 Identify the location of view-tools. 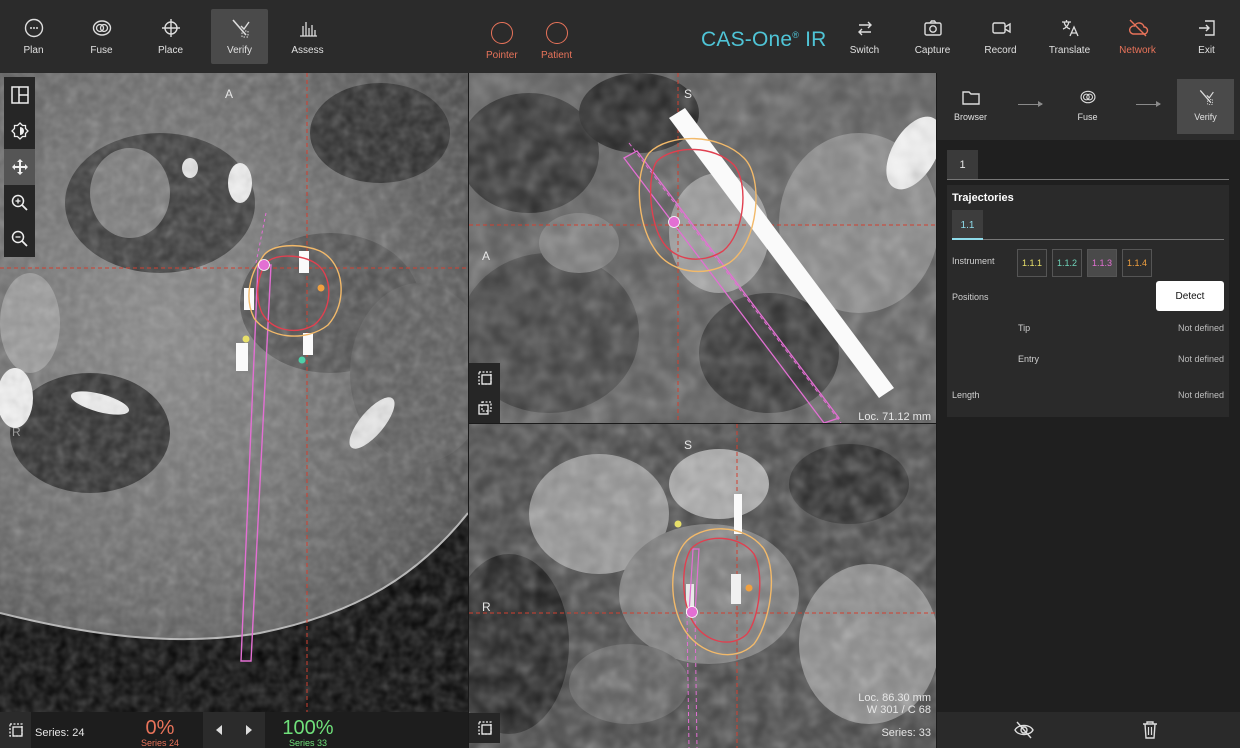
(19, 167).